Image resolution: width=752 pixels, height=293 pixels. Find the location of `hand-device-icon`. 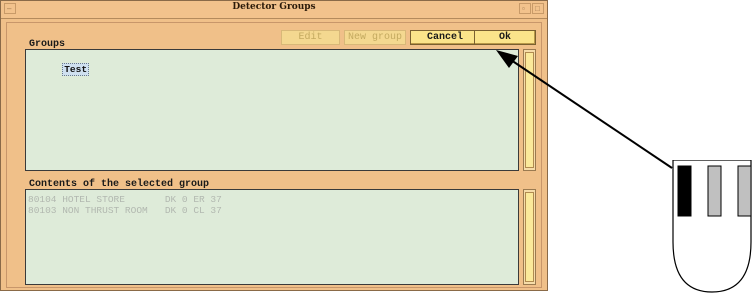

hand-device-icon is located at coordinates (712, 226).